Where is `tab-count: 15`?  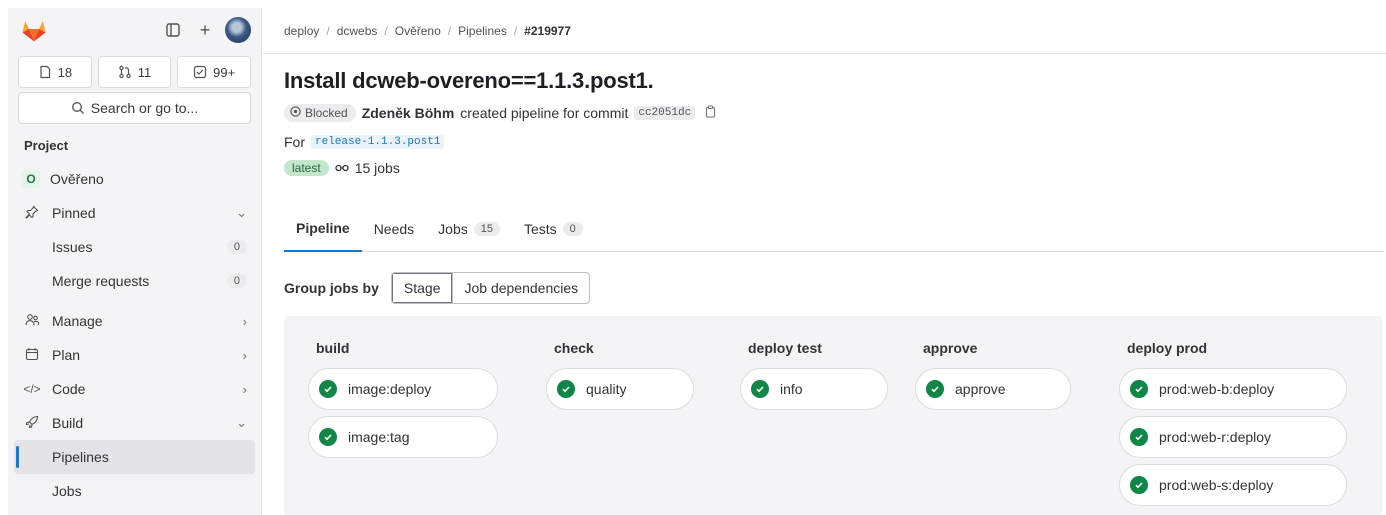 tab-count: 15 is located at coordinates (486, 229).